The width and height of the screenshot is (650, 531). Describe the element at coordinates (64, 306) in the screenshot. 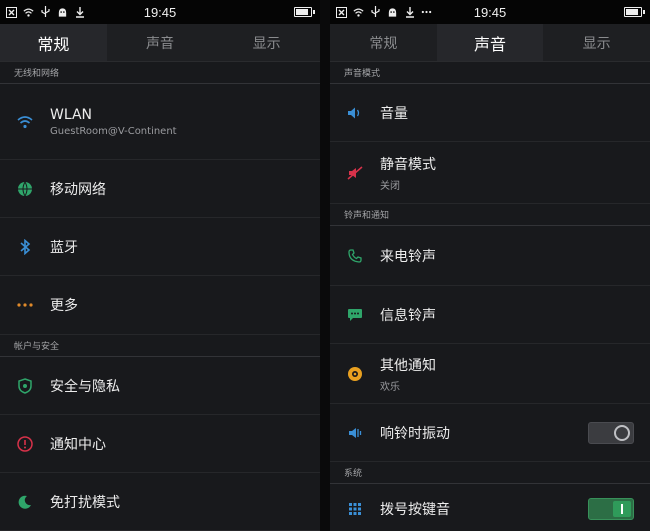

I see `more-title: 更多` at that location.